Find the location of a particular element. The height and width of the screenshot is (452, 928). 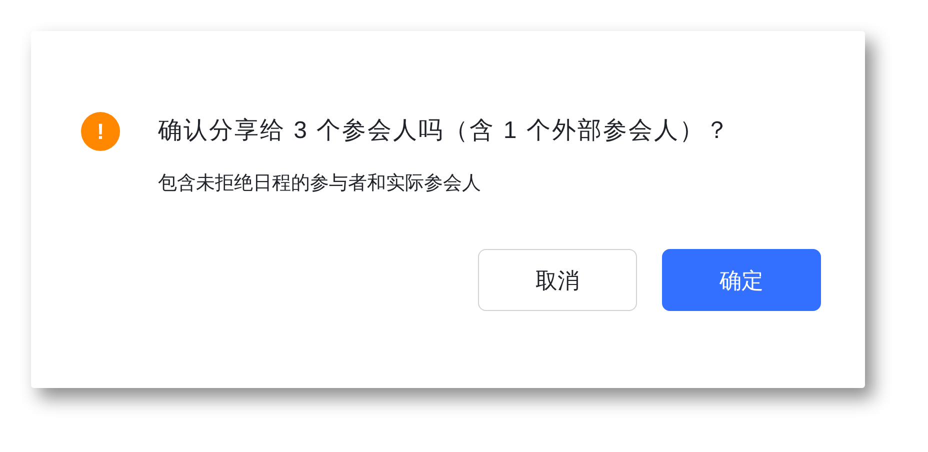

warning-icon: ! is located at coordinates (100, 131).